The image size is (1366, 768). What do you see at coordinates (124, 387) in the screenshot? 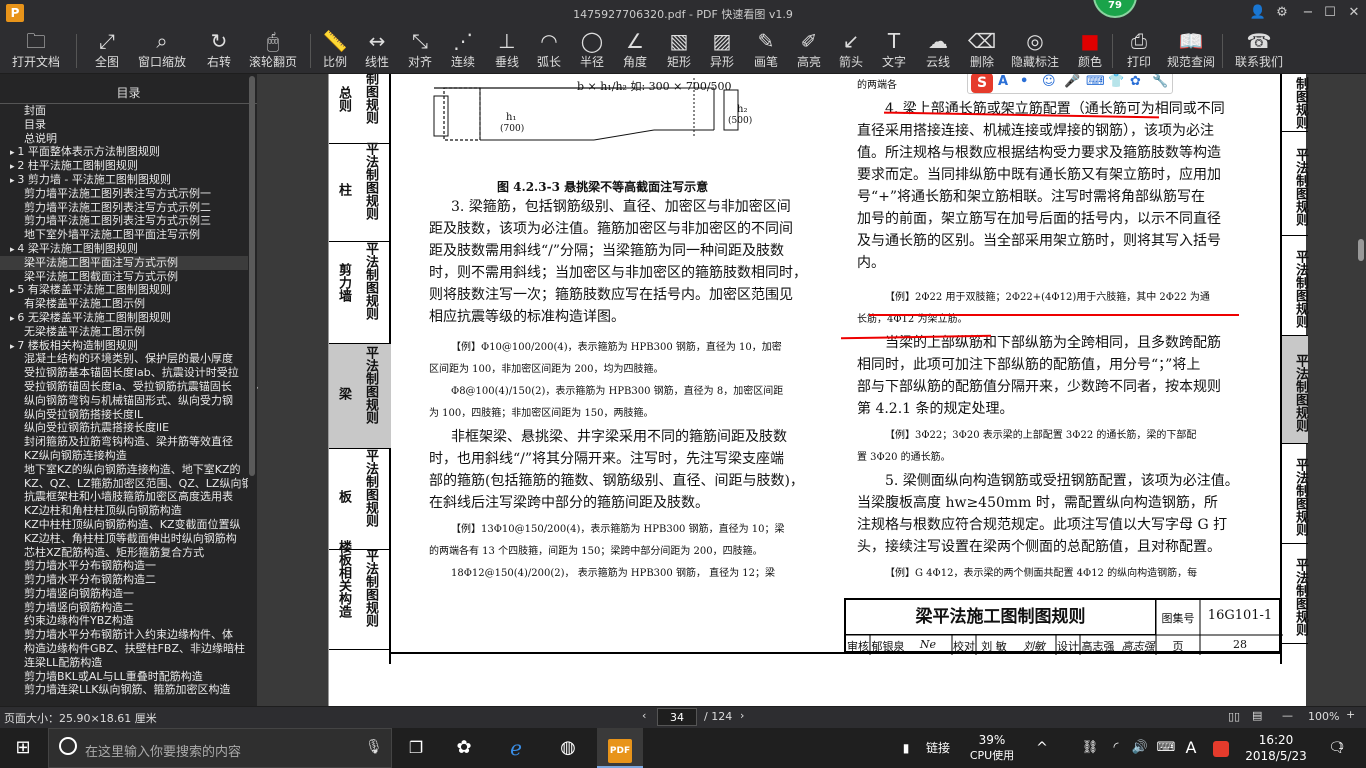
I see `toc-item: 受拉钢筋锚固长度la、受拉钢筋抗震锚固长` at bounding box center [124, 387].